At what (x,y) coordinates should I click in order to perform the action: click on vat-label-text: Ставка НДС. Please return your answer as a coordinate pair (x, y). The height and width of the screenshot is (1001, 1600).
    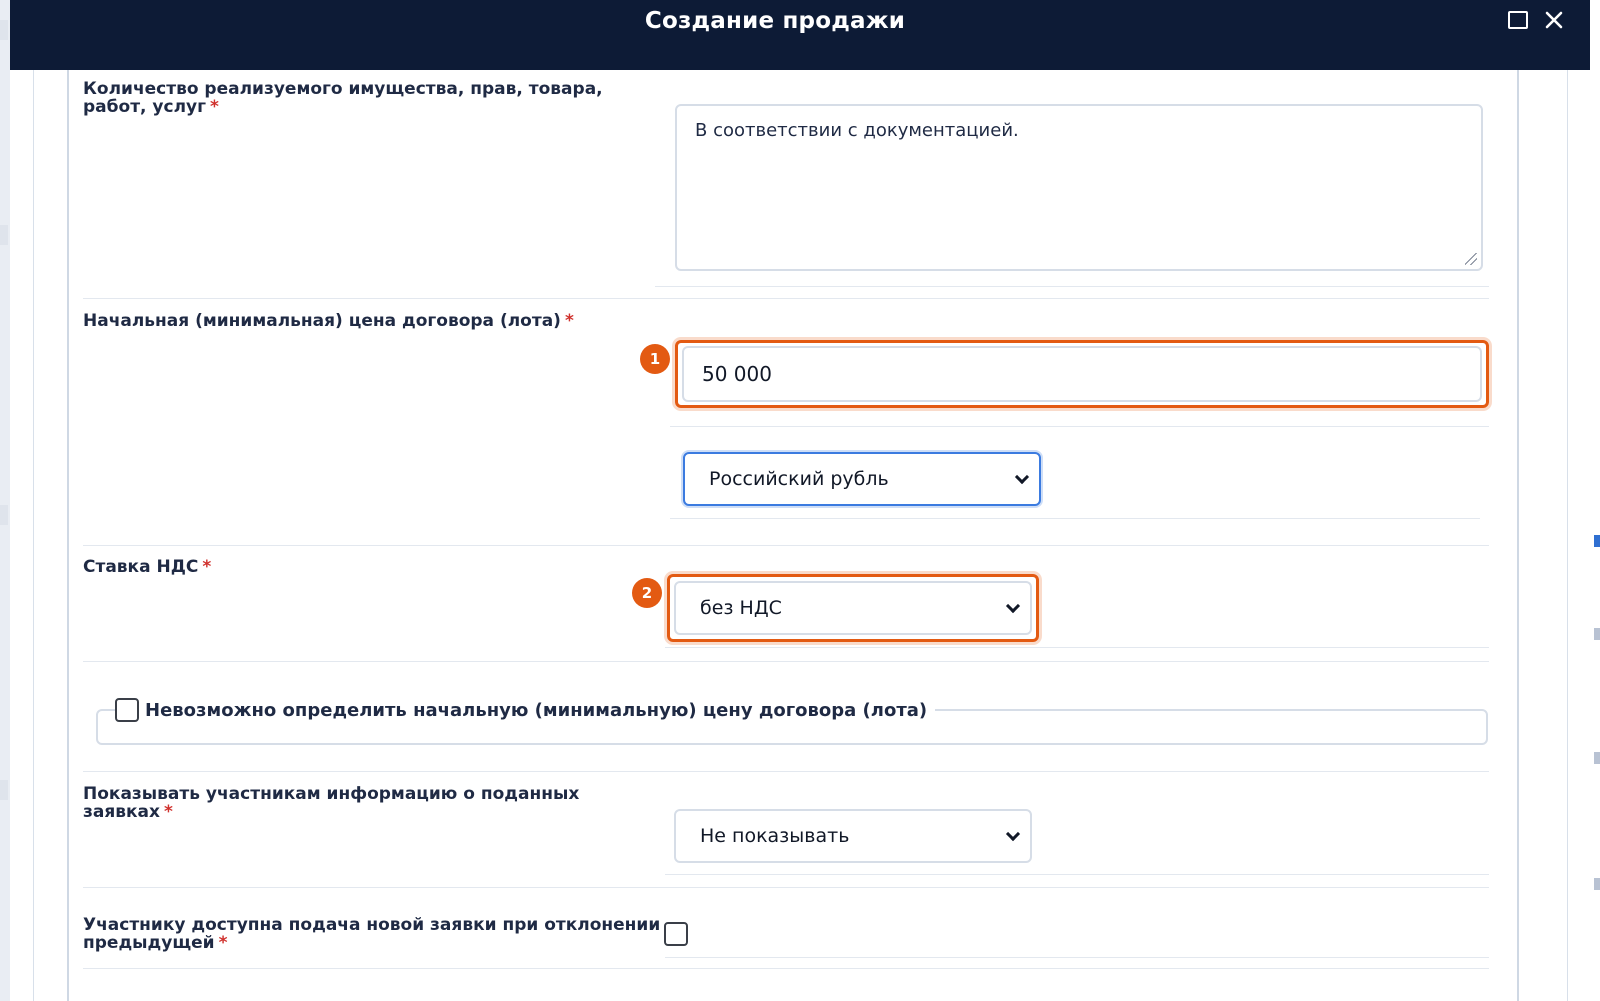
    Looking at the image, I should click on (141, 567).